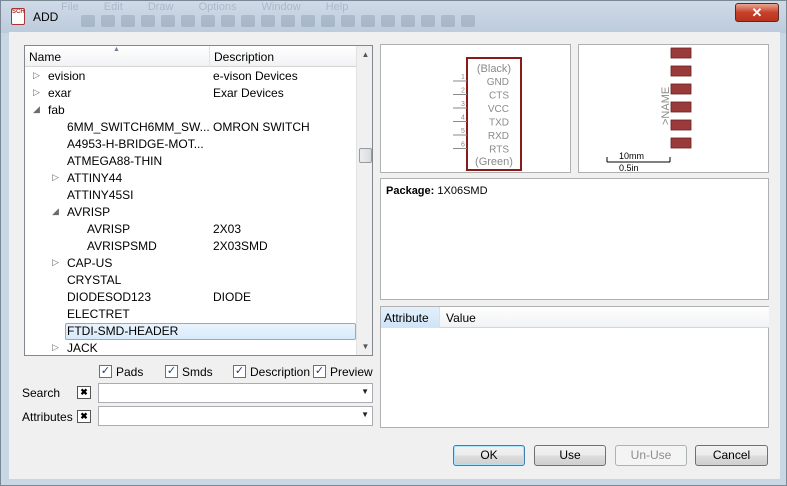  What do you see at coordinates (461, 317) in the screenshot?
I see `column-header-value: Value` at bounding box center [461, 317].